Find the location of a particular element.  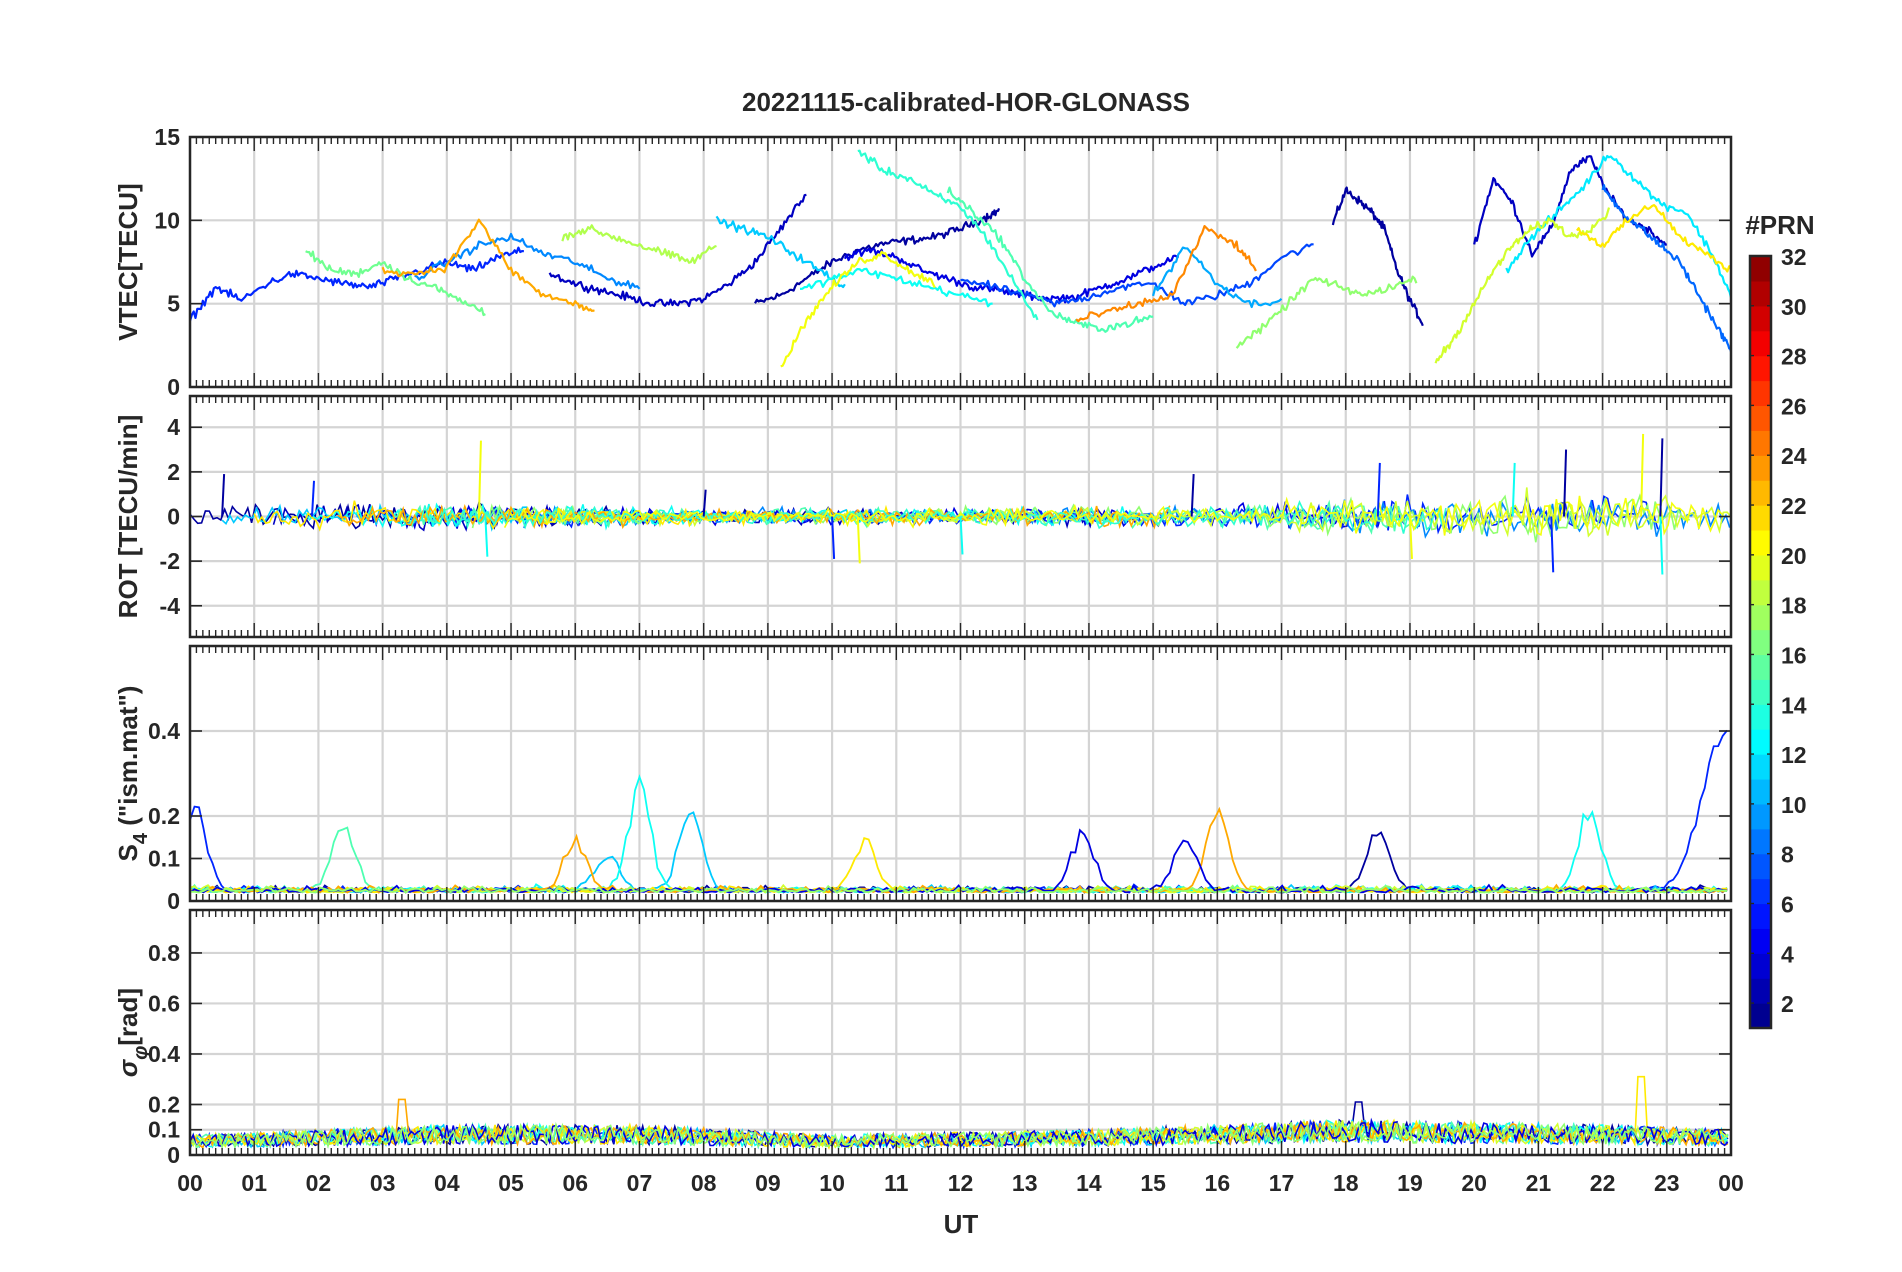

ytick-label-sigma_phi: 0 is located at coordinates (173, 1155).